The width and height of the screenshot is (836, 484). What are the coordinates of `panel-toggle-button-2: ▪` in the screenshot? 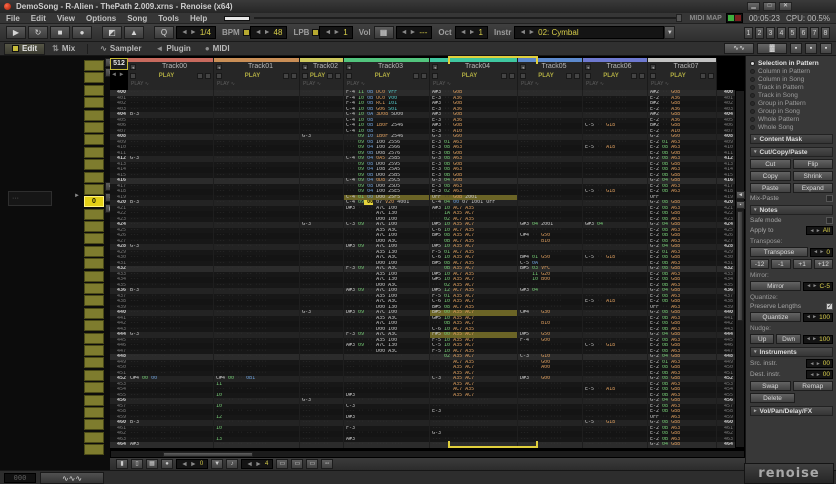 It's located at (740, 205).